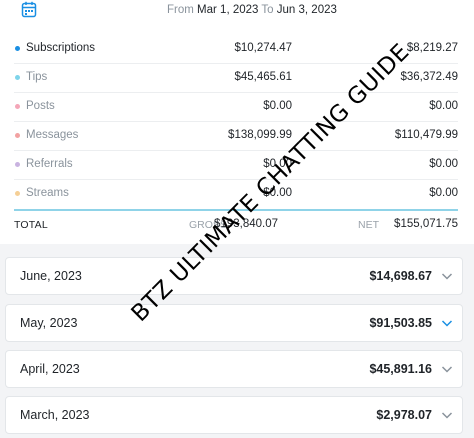  I want to click on date-range-text: From Mar 1, 2023 To Jun 3, 2023, so click(252, 10).